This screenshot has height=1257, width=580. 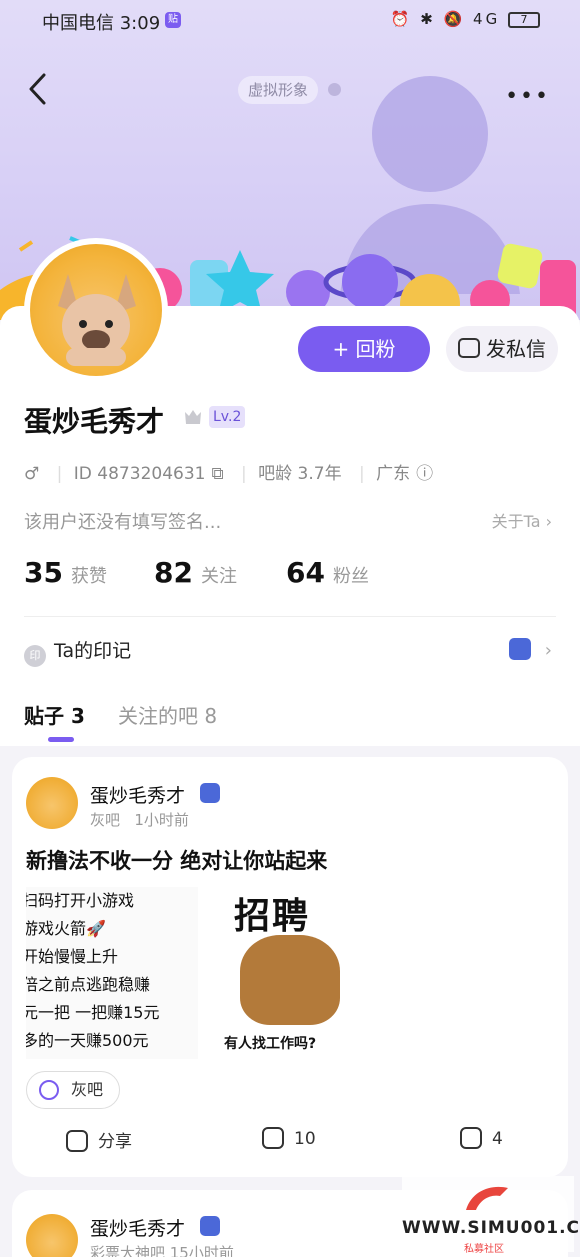 What do you see at coordinates (217, 474) in the screenshot?
I see `copy-icon: ⧉` at bounding box center [217, 474].